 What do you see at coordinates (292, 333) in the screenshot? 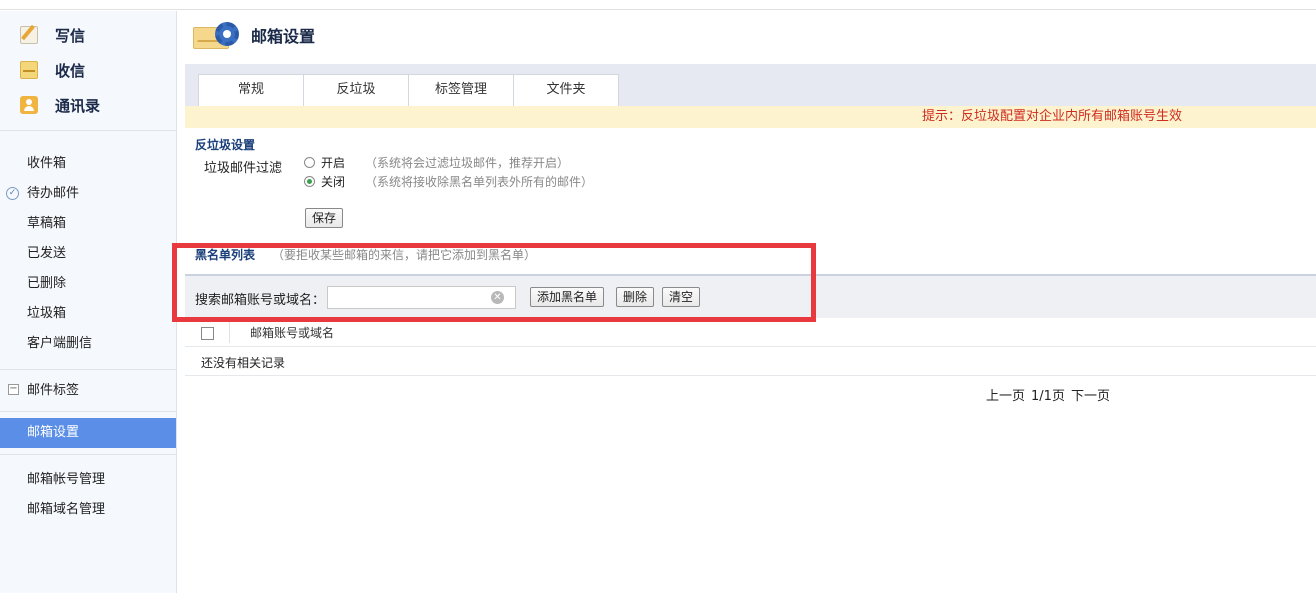
I see `column-header-address: 邮箱账号或域名` at bounding box center [292, 333].